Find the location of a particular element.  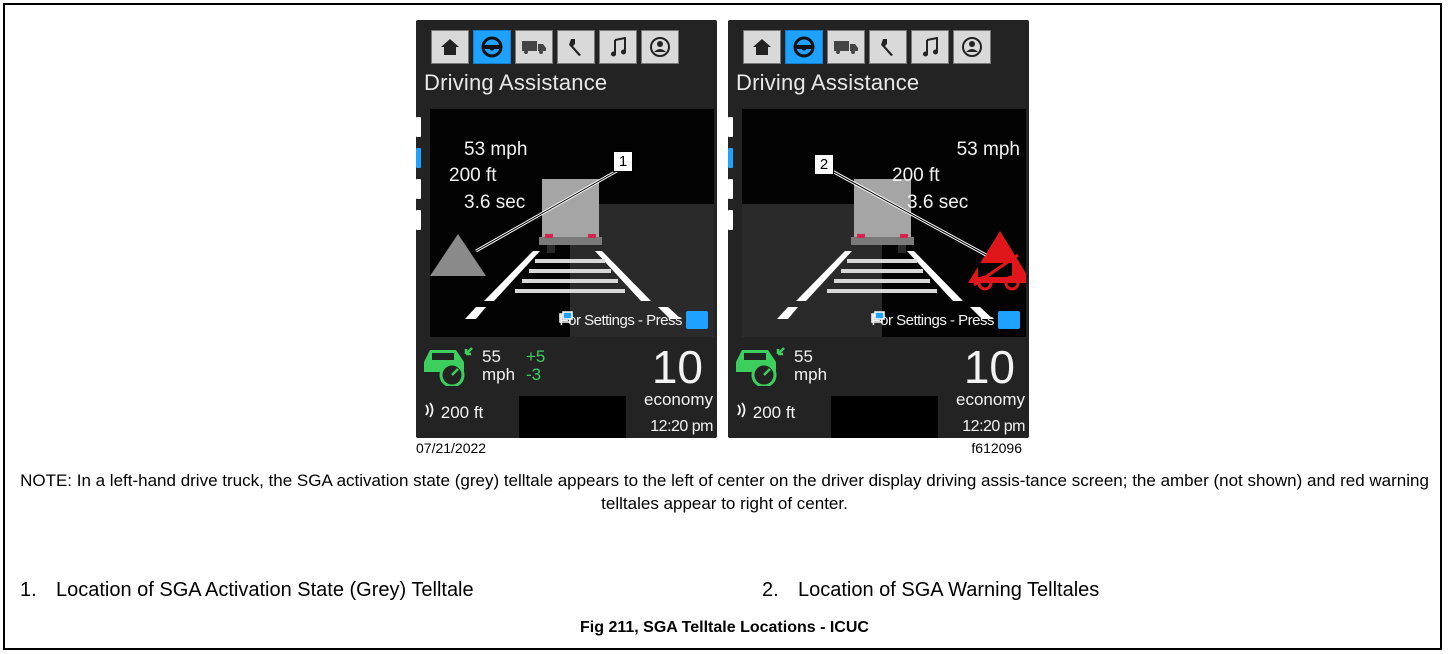

legend-item-2: 2. Location of SGA Warning Telltales is located at coordinates (931, 590).